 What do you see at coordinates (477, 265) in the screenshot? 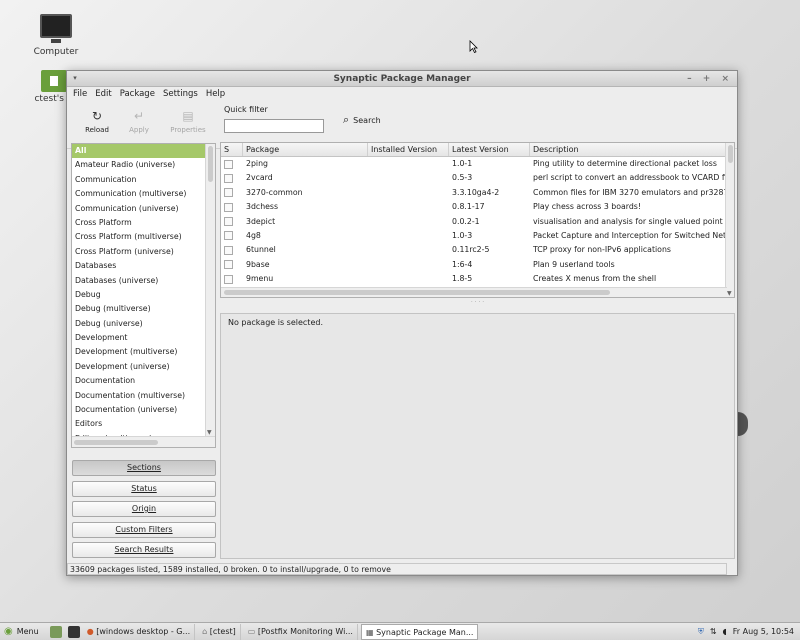
I see `package-row: 9base 1:6-4 Plan 9 userland tools` at bounding box center [477, 265].